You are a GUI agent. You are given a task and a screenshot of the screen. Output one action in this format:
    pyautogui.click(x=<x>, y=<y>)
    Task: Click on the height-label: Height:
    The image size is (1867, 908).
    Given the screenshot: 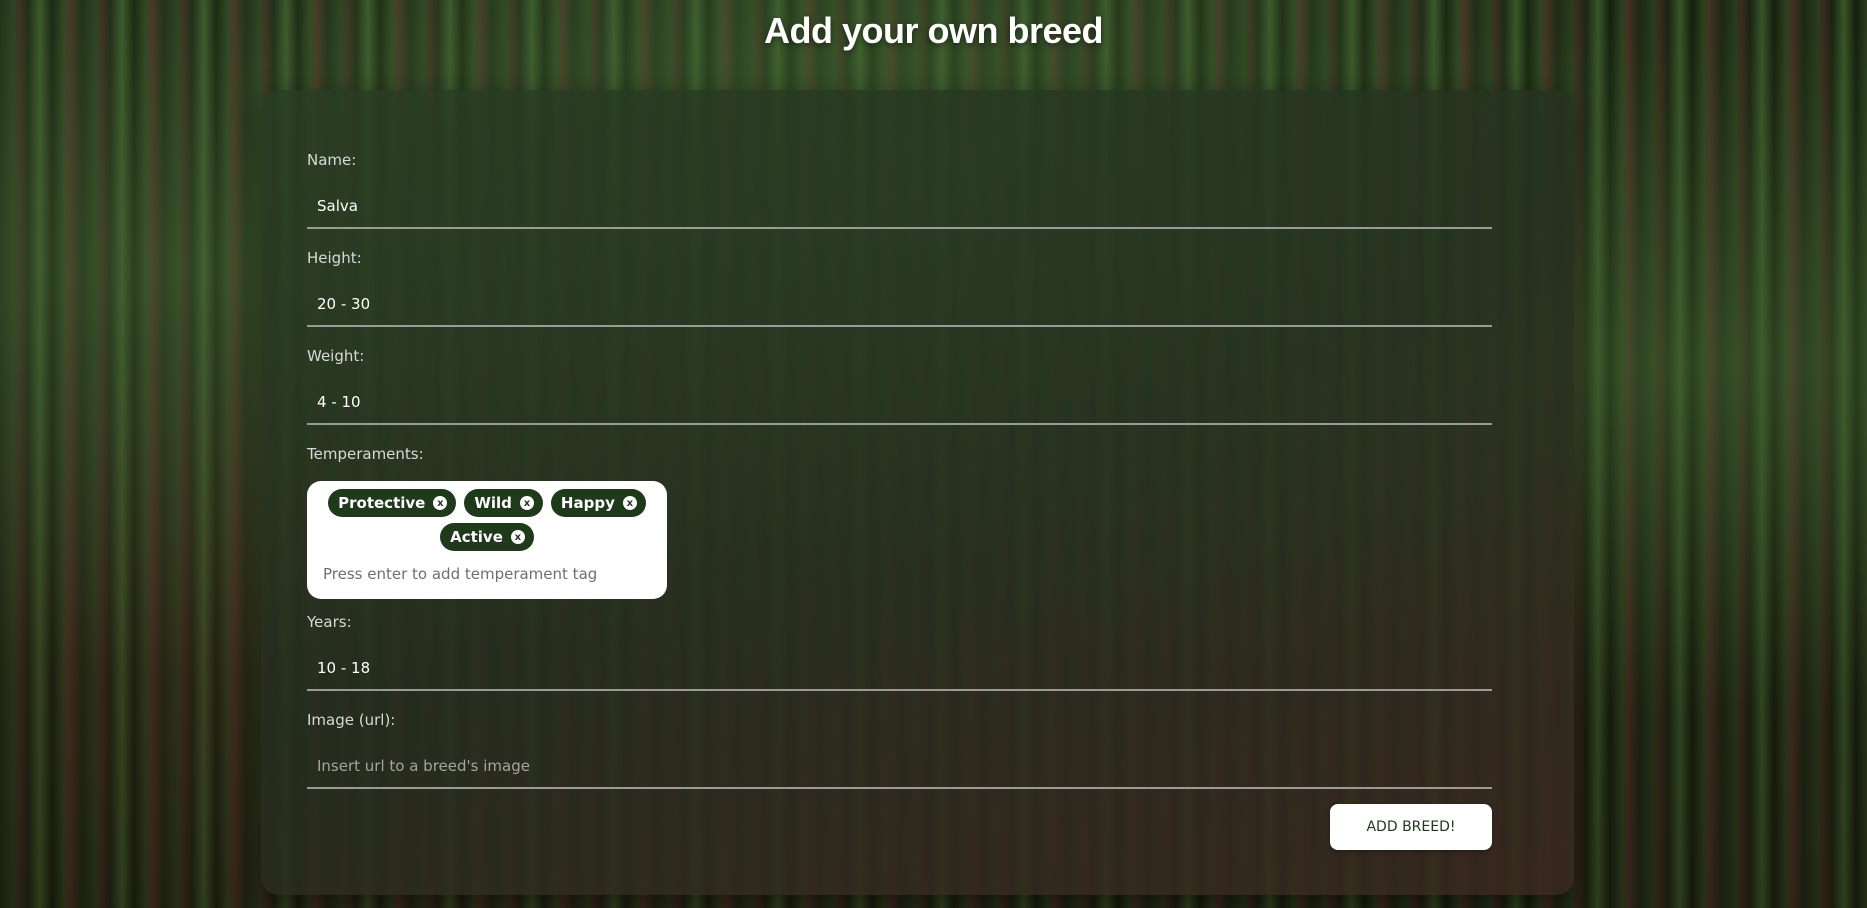 What is the action you would take?
    pyautogui.click(x=334, y=258)
    